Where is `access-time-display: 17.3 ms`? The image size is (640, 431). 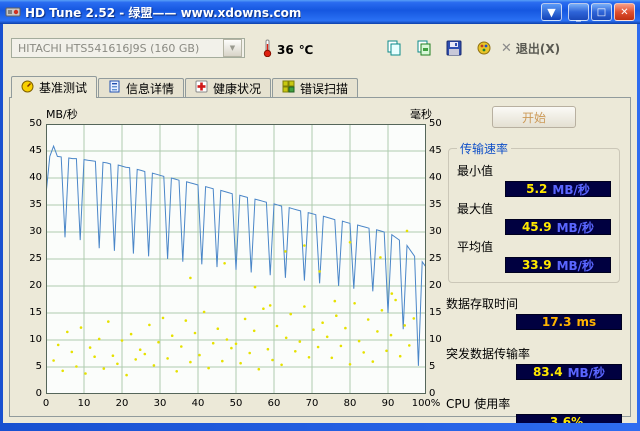
access-time-display: 17.3 ms is located at coordinates (569, 322).